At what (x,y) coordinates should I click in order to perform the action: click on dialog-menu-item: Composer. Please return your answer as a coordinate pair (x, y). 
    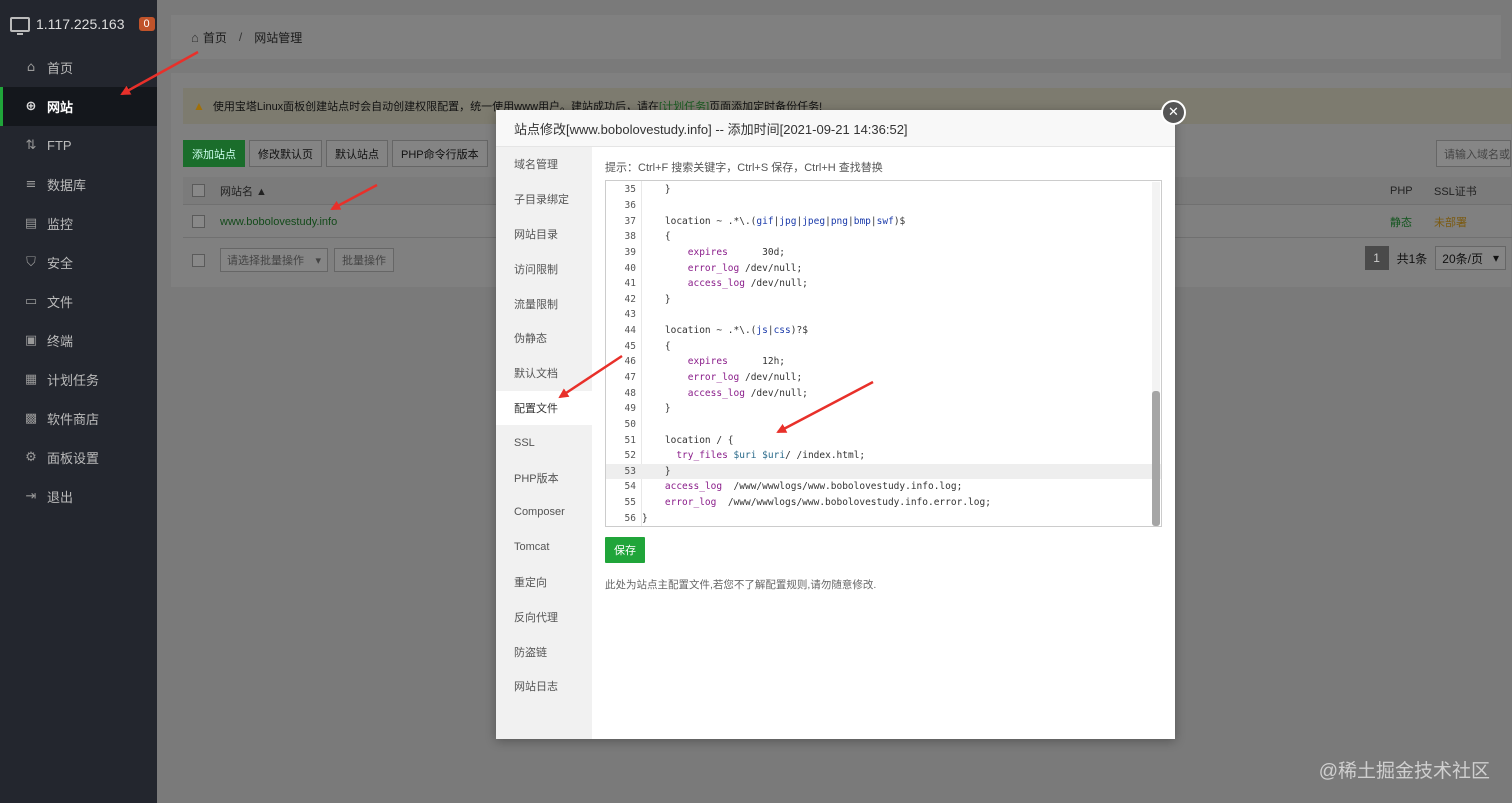
    Looking at the image, I should click on (544, 512).